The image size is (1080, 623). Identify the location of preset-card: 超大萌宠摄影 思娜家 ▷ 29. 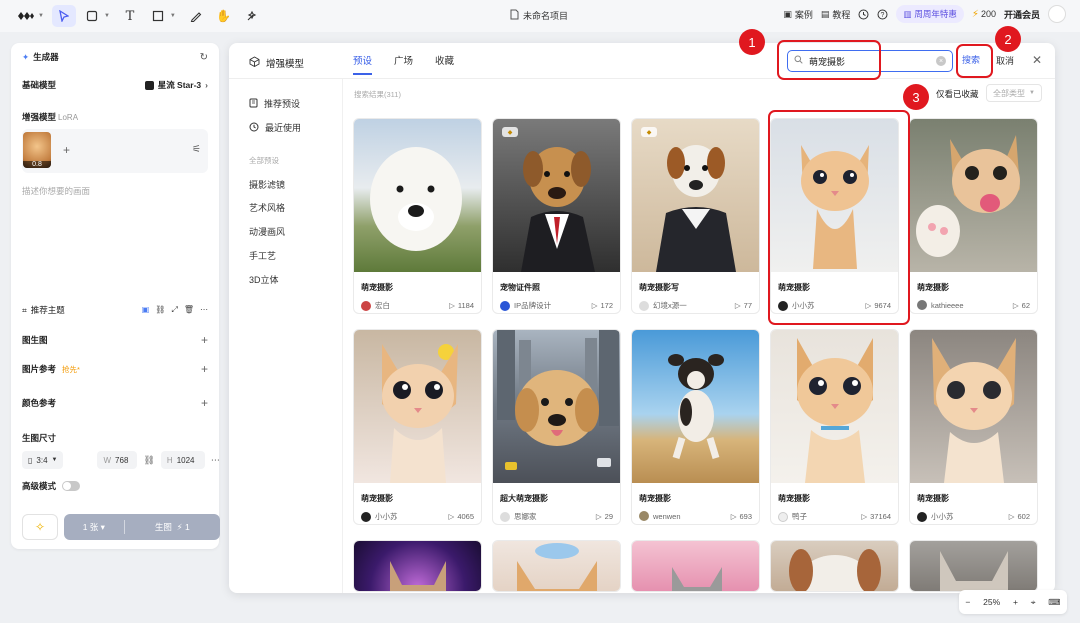
(556, 427).